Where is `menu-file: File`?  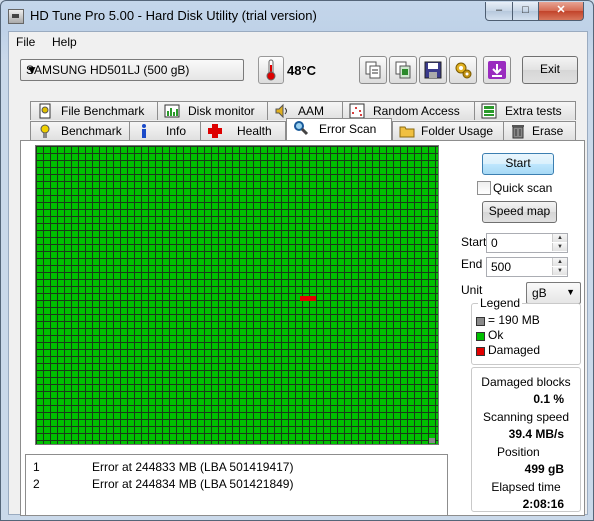 menu-file: File is located at coordinates (25, 42).